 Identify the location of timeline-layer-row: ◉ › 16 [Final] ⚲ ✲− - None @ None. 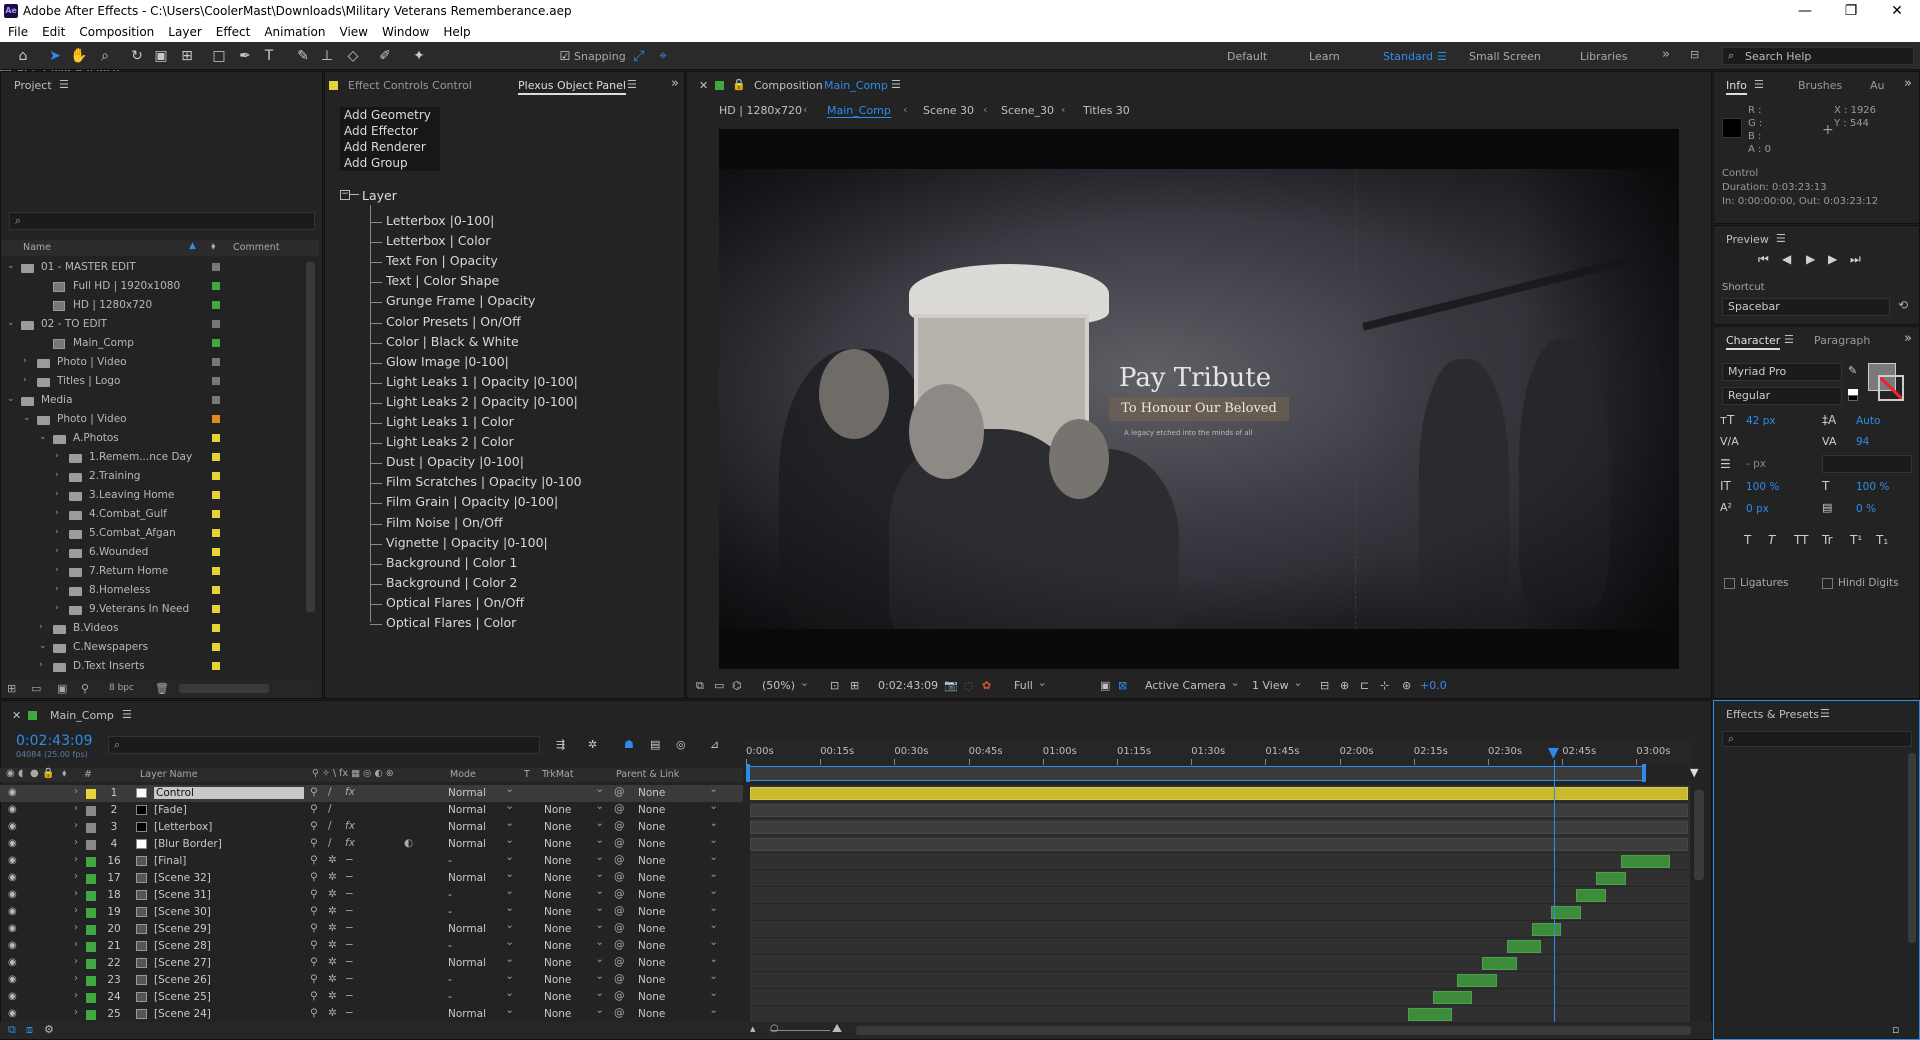
(371, 860).